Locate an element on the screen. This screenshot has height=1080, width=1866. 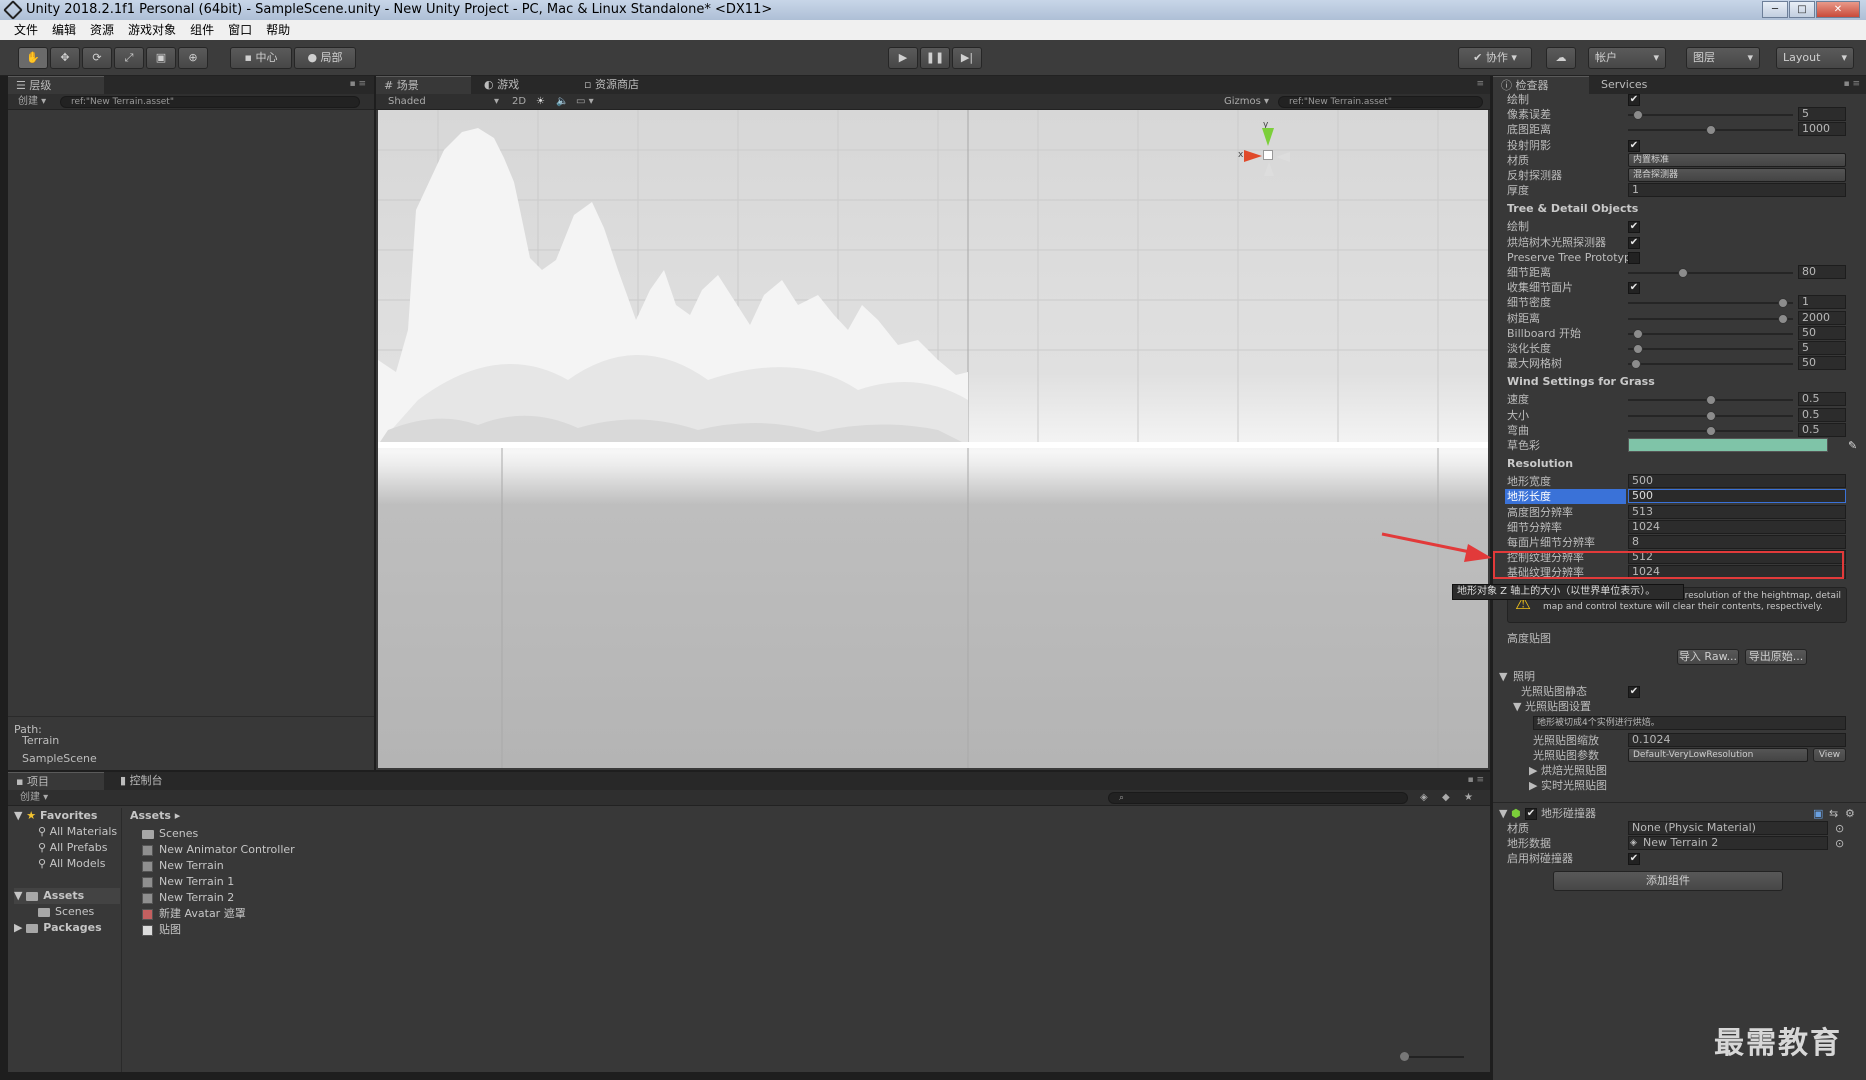
number-field: 513 is located at coordinates (1737, 511).